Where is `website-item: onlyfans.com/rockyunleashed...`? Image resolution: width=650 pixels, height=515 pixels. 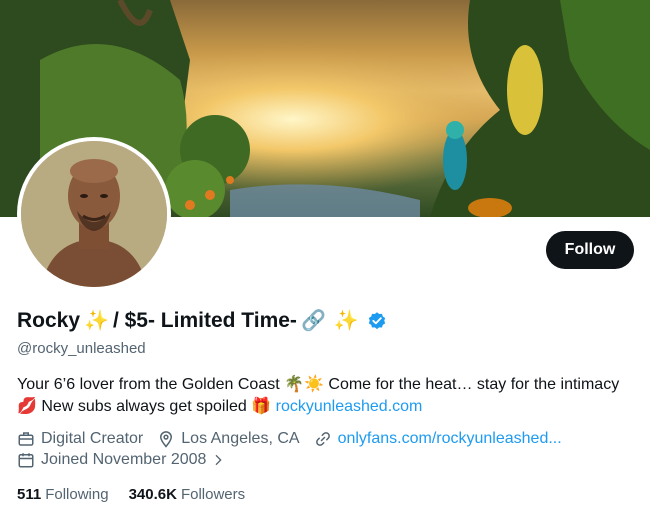 website-item: onlyfans.com/rockyunleashed... is located at coordinates (438, 439).